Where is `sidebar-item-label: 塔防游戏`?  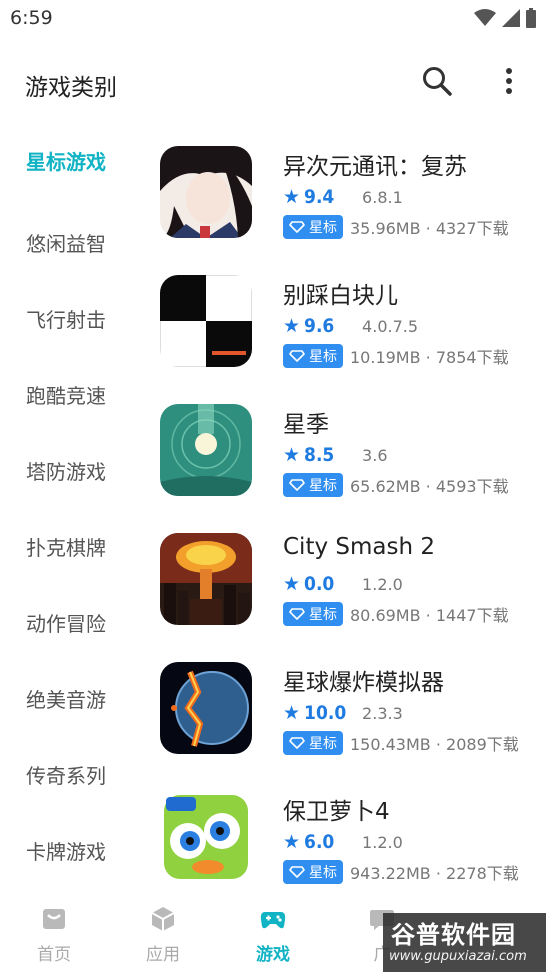
sidebar-item-label: 塔防游戏 is located at coordinates (66, 471).